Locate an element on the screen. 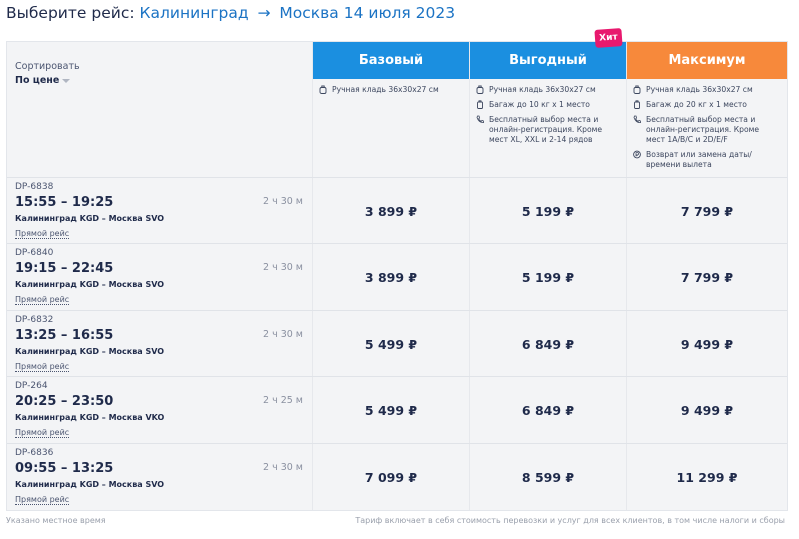 This screenshot has height=539, width=799. fare-name: Максимум is located at coordinates (707, 60).